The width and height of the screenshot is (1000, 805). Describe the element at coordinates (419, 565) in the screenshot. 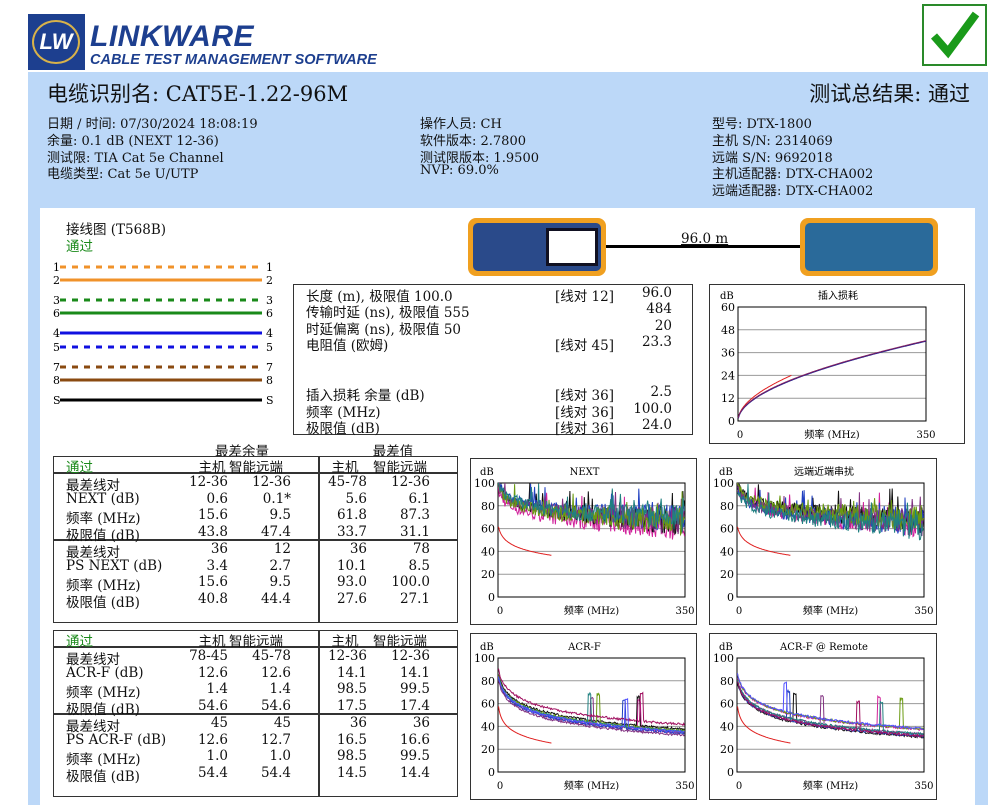

I see `cell-value: 8.5` at that location.